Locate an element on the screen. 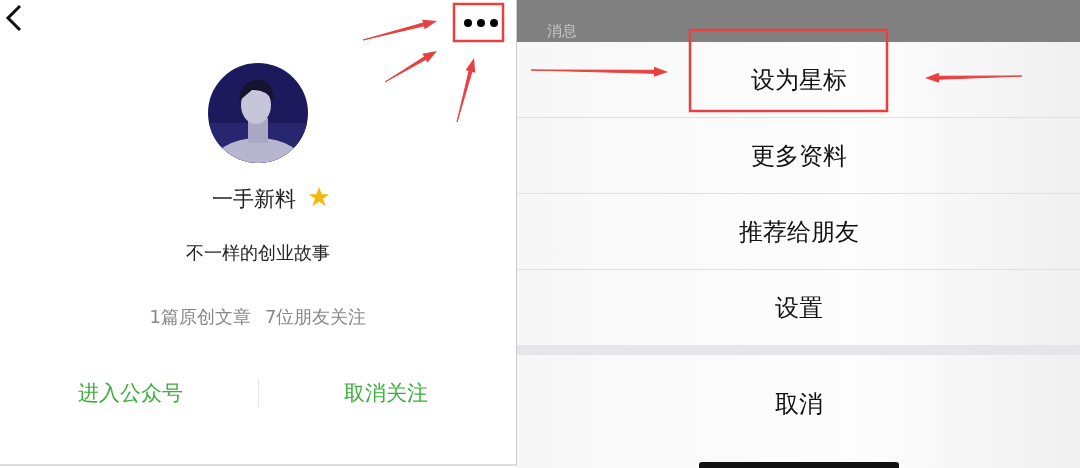 The image size is (1080, 468). highlight-frame is located at coordinates (478, 22).